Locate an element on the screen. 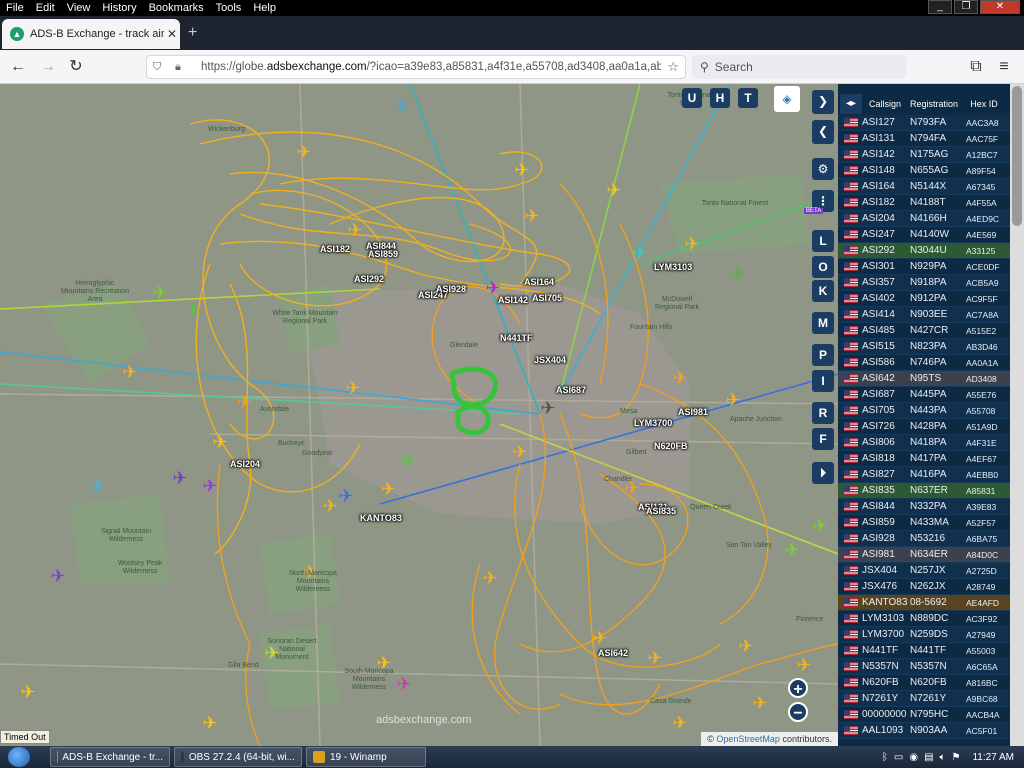 The height and width of the screenshot is (768, 1024). lock-icon: 🔒︎ is located at coordinates (183, 67).